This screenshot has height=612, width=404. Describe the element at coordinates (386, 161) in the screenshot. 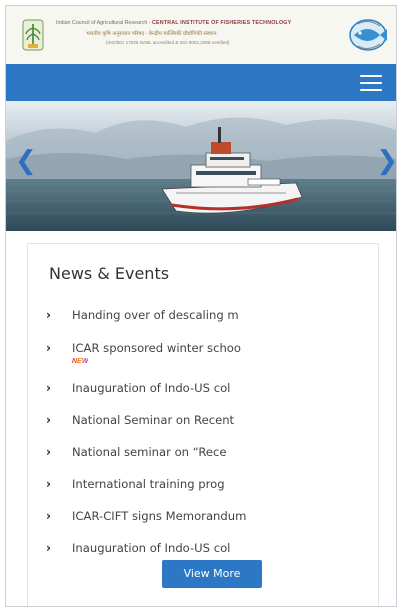

I see `slider-next-icon: ❯` at that location.